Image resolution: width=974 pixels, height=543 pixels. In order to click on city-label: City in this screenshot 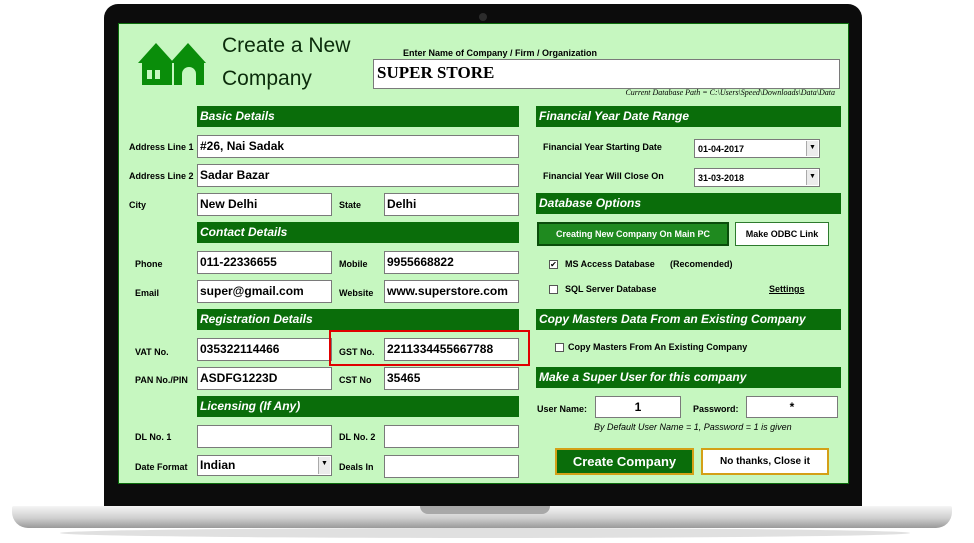, I will do `click(138, 205)`.